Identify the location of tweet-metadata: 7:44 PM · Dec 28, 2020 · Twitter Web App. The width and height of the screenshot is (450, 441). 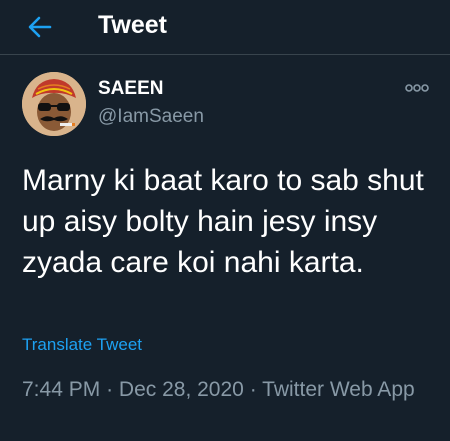
(222, 390).